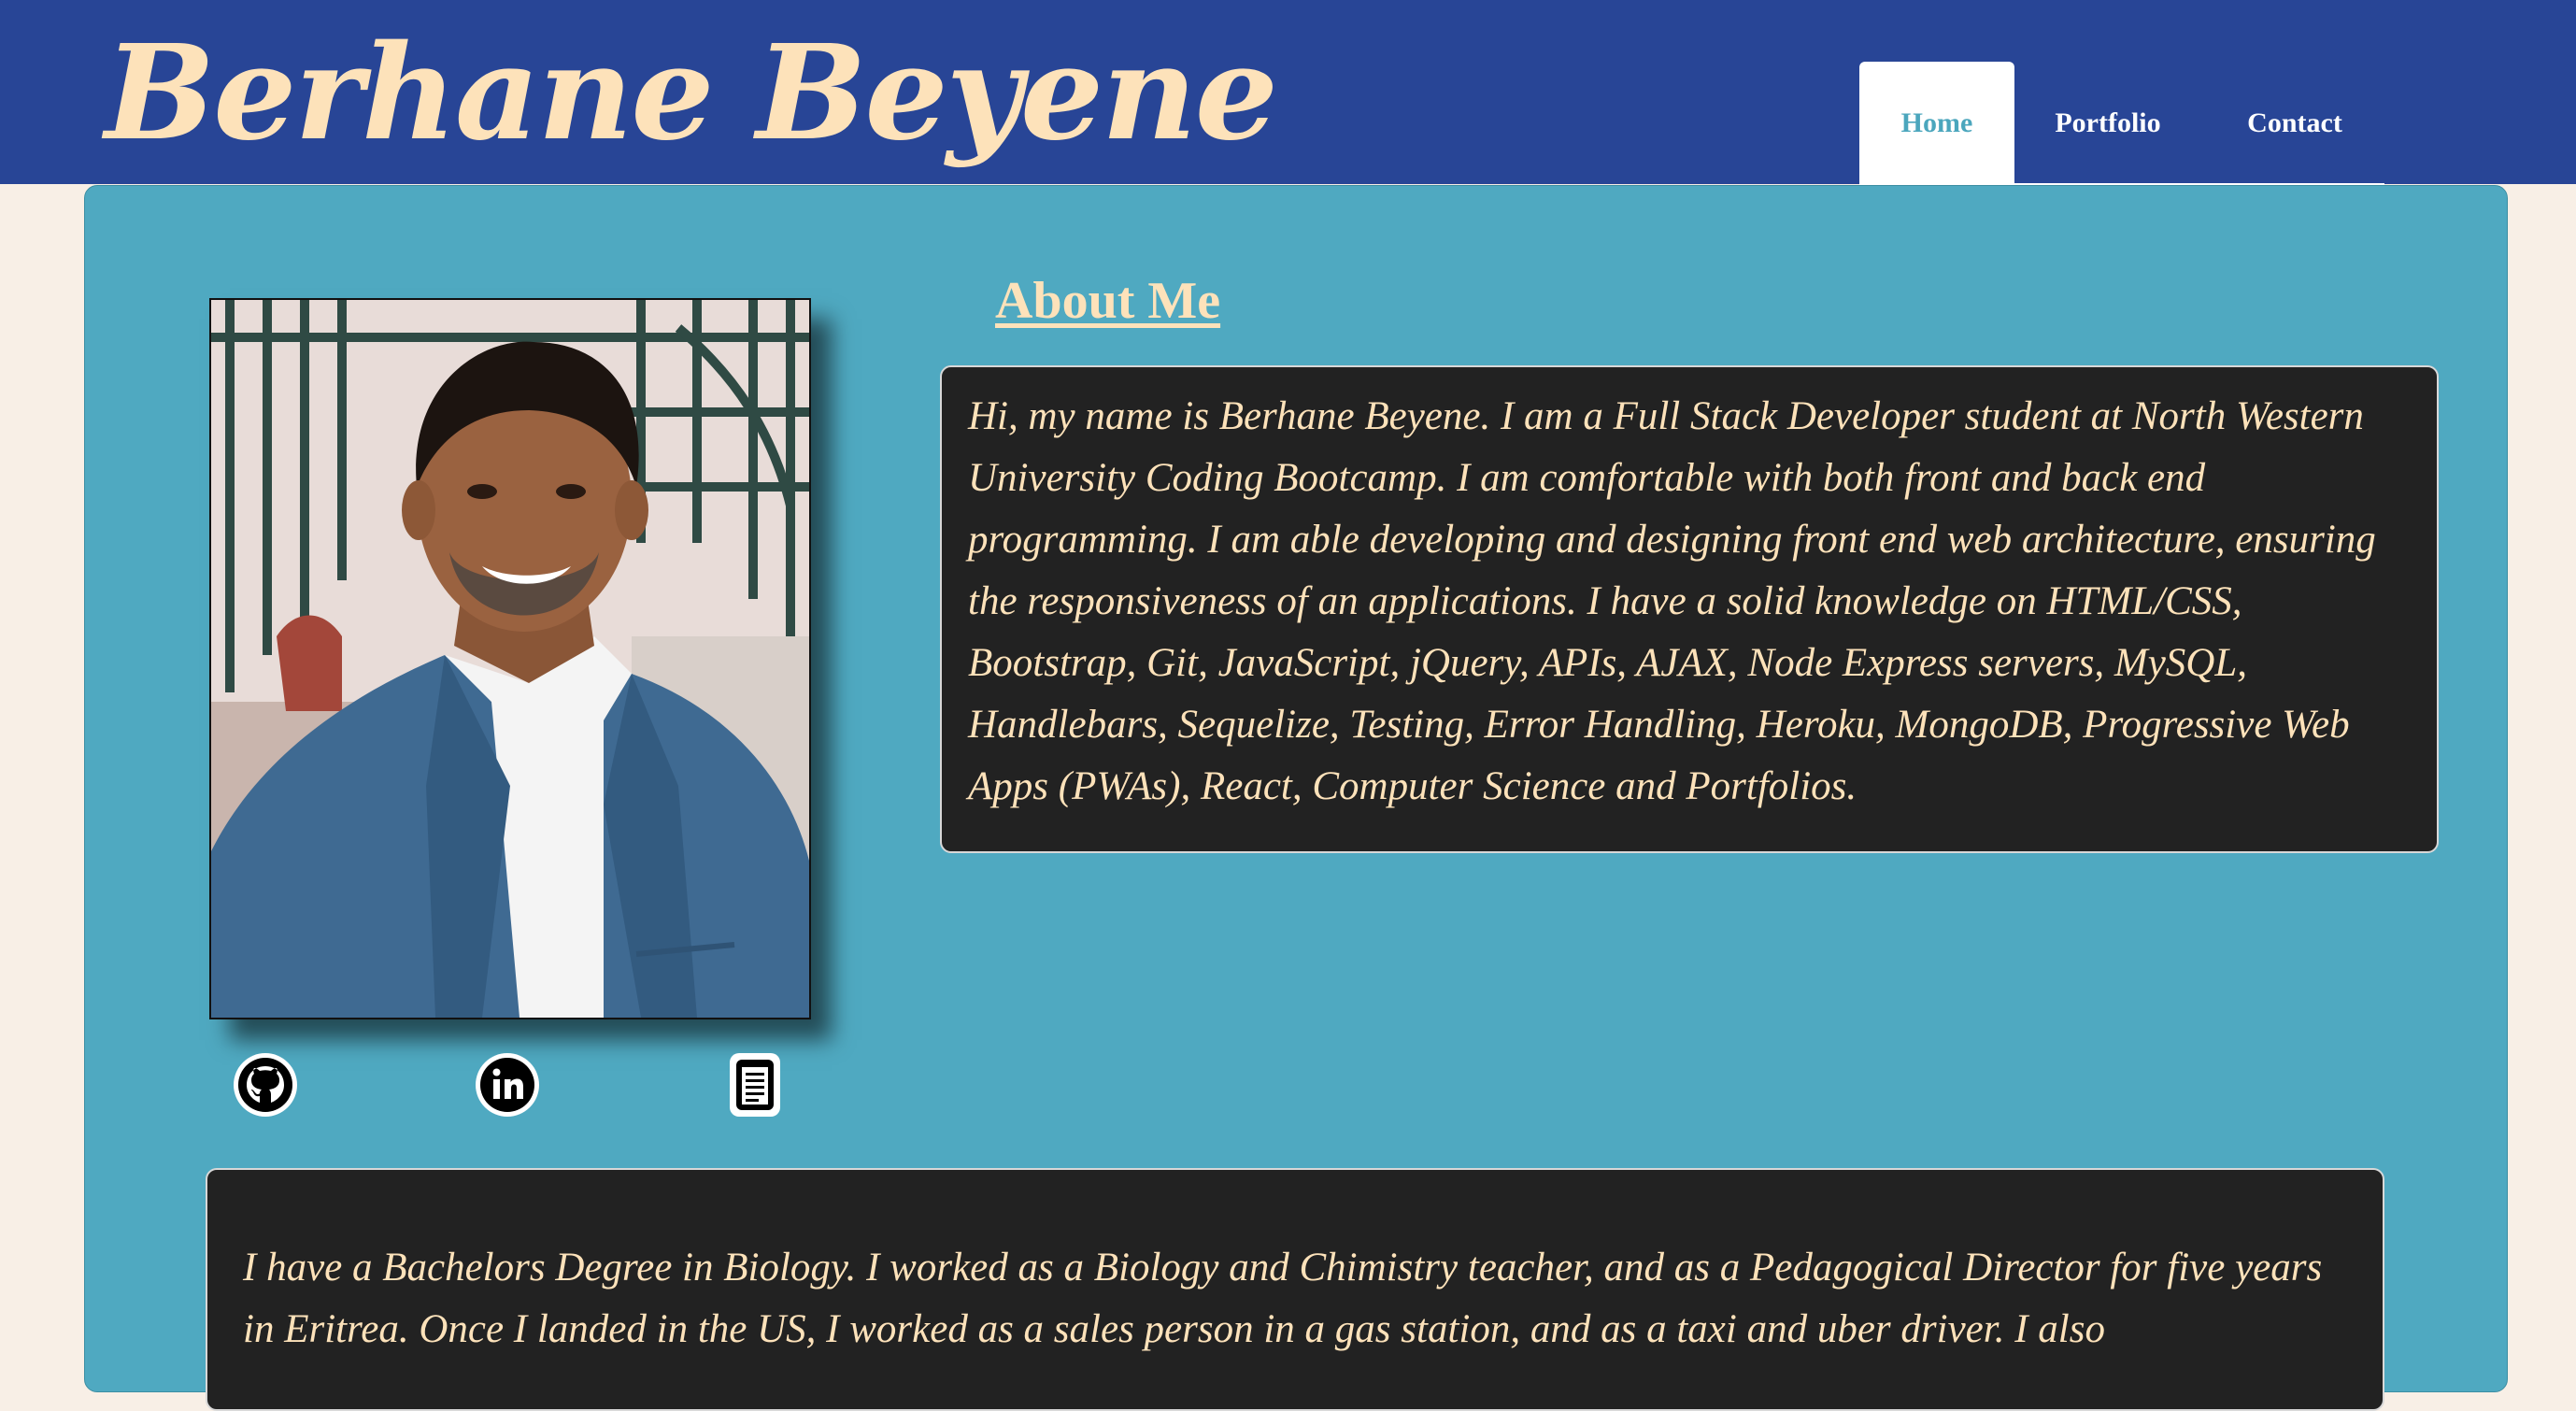  Describe the element at coordinates (507, 1085) in the screenshot. I see `linkedin-icon` at that location.